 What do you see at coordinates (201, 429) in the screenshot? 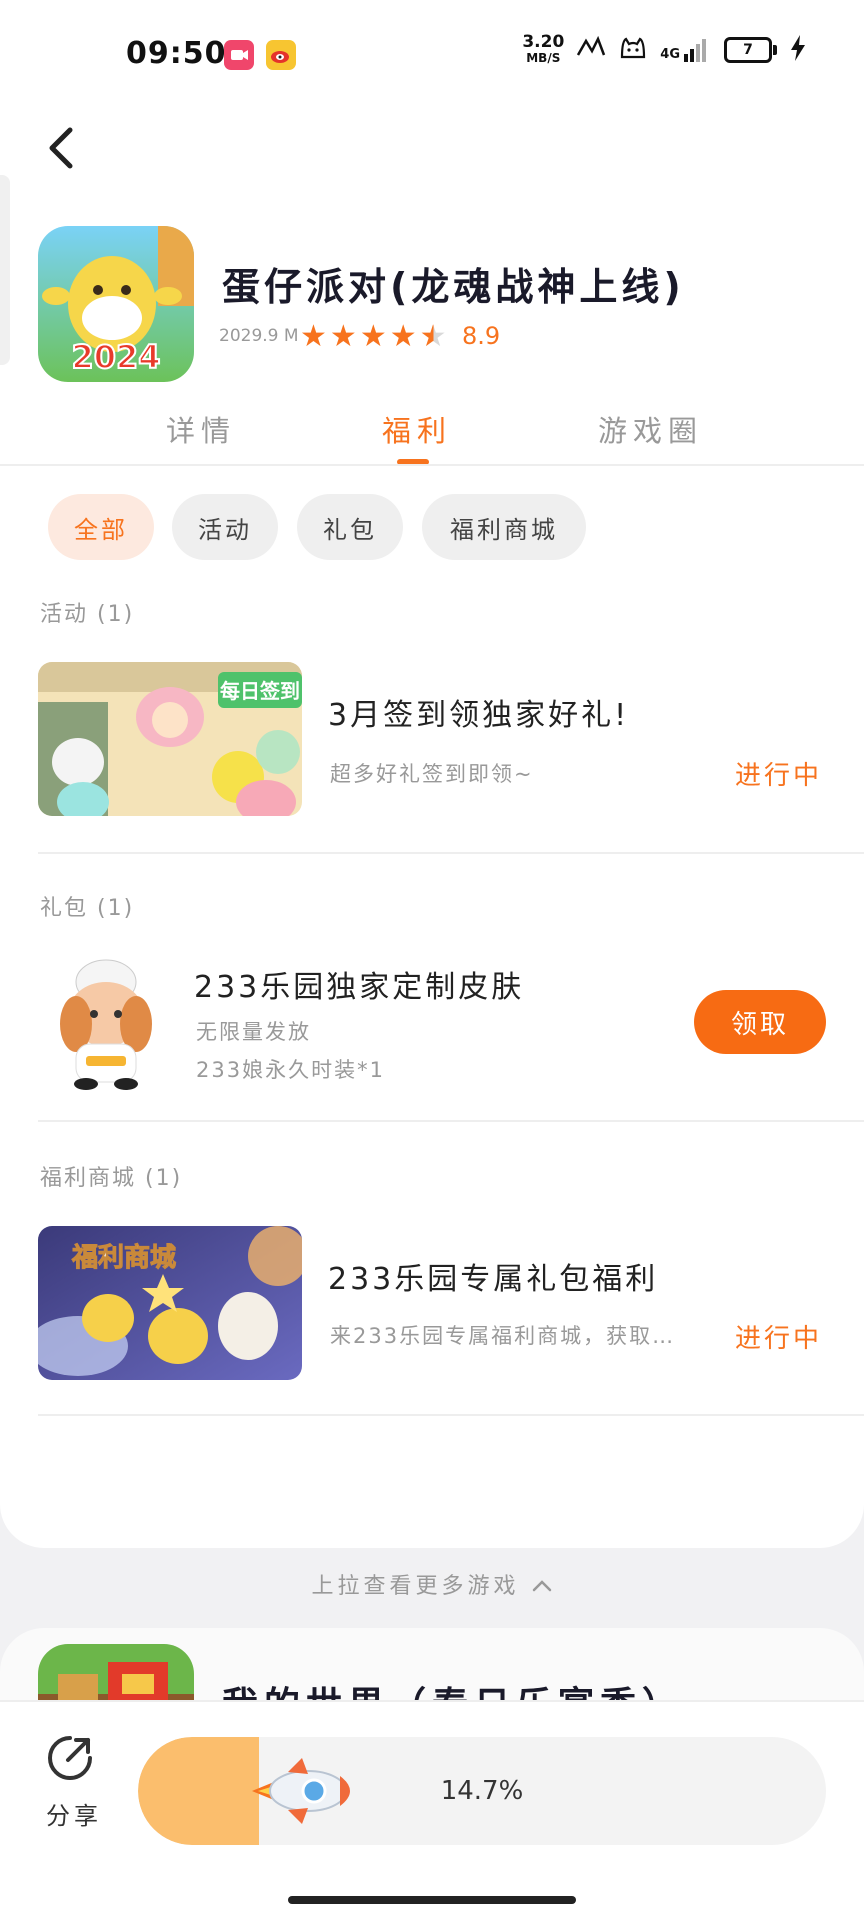
I see `tab-details: 详情` at bounding box center [201, 429].